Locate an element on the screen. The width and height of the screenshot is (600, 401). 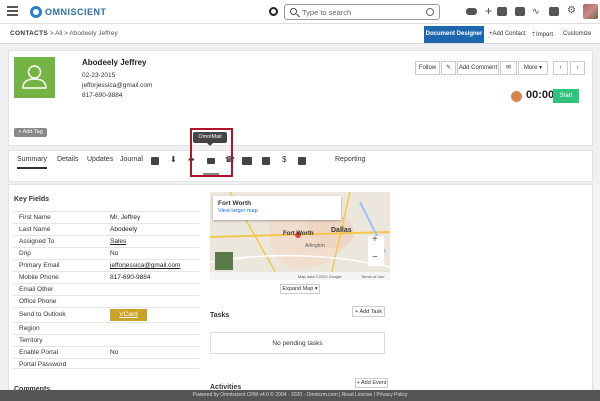
document-designer-button: Document Designer is located at coordinates (454, 34).